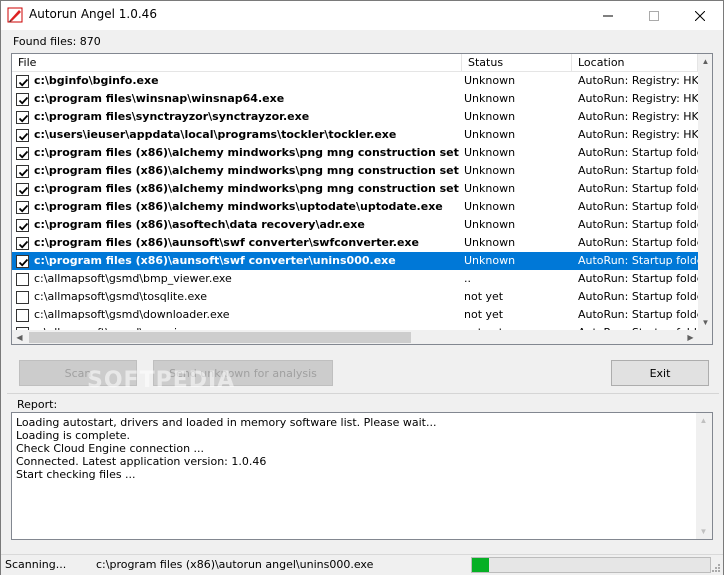  I want to click on report-scrollbar: ▲ ▼, so click(704, 476).